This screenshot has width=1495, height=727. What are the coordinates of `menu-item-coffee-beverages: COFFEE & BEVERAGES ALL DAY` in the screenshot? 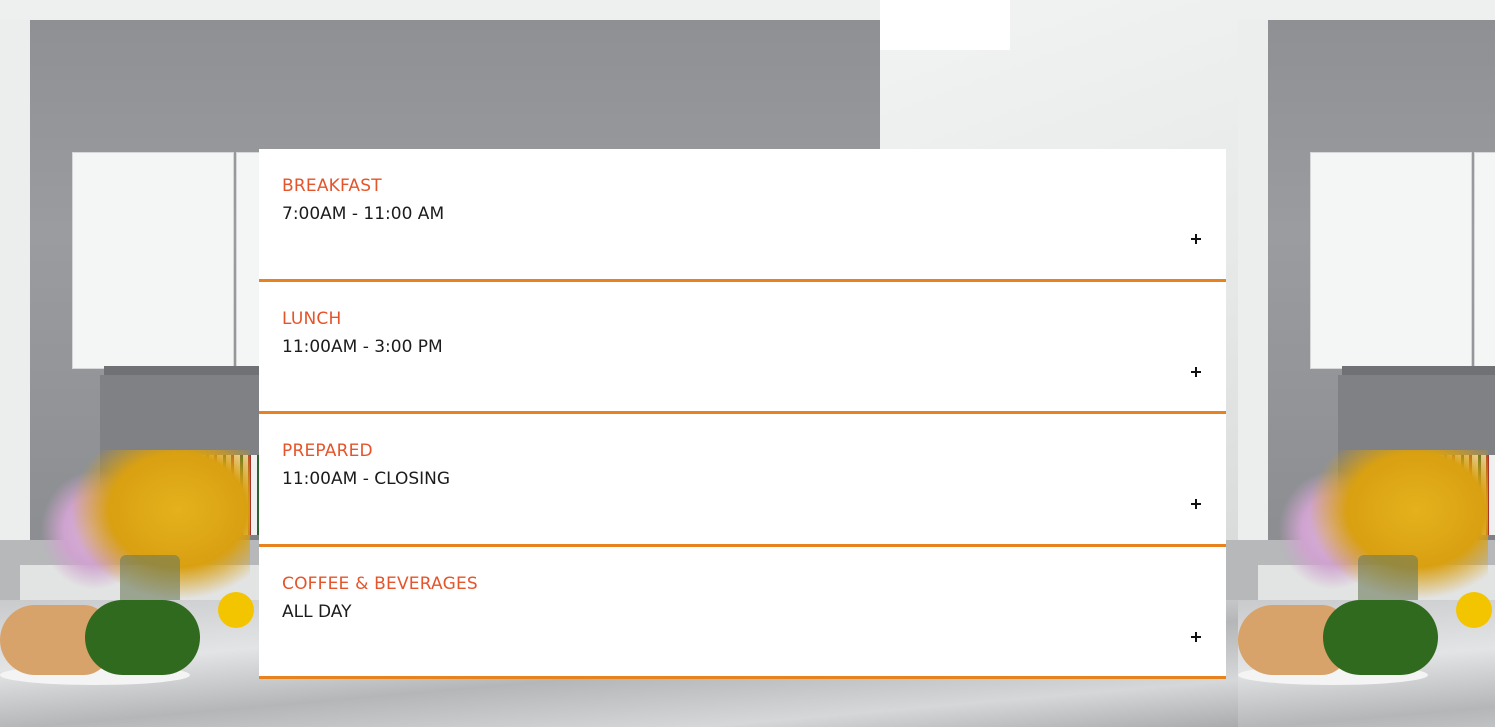 It's located at (742, 612).